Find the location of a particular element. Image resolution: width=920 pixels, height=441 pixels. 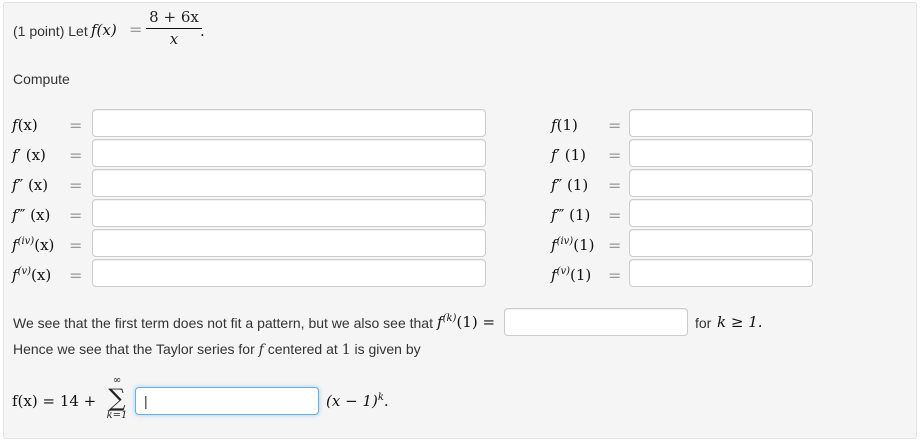

label-f5-1: f(v)(1) is located at coordinates (571, 275).